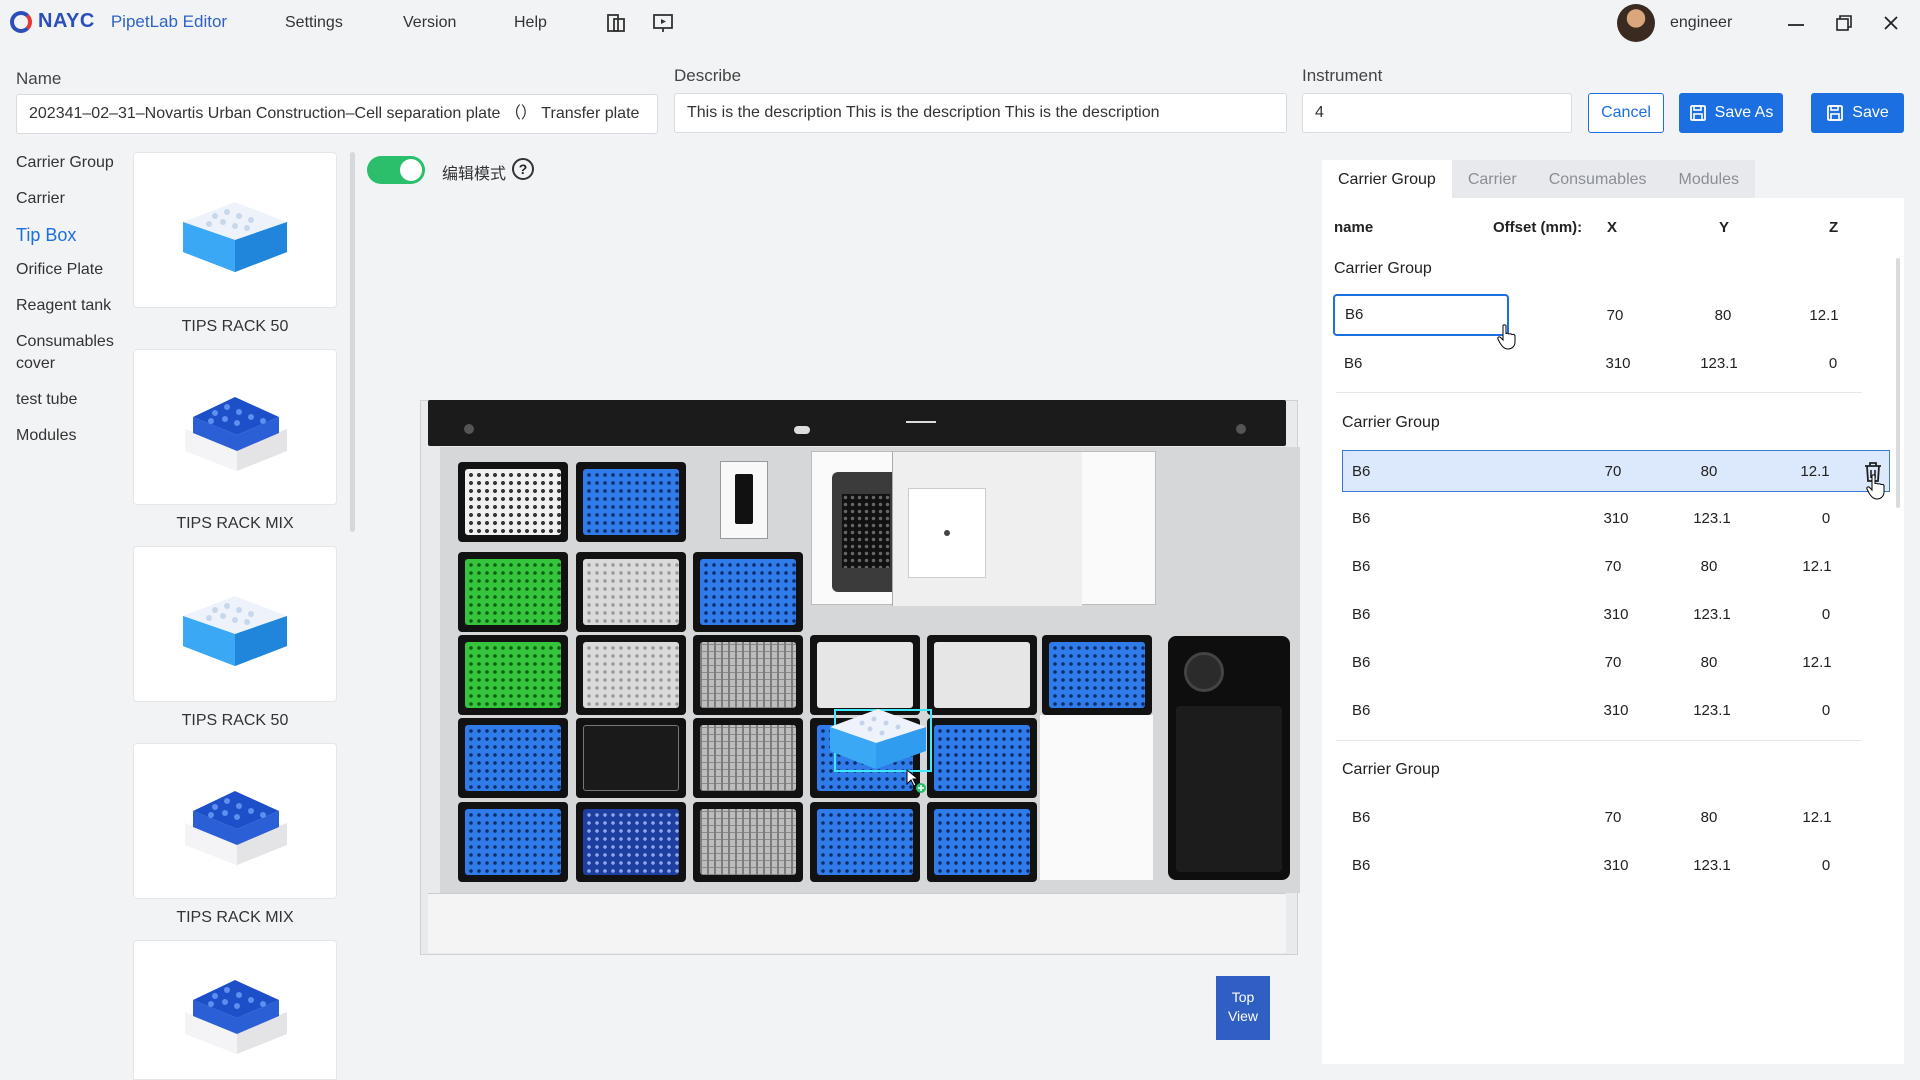  Describe the element at coordinates (663, 23) in the screenshot. I see `monitor-play-icon` at that location.